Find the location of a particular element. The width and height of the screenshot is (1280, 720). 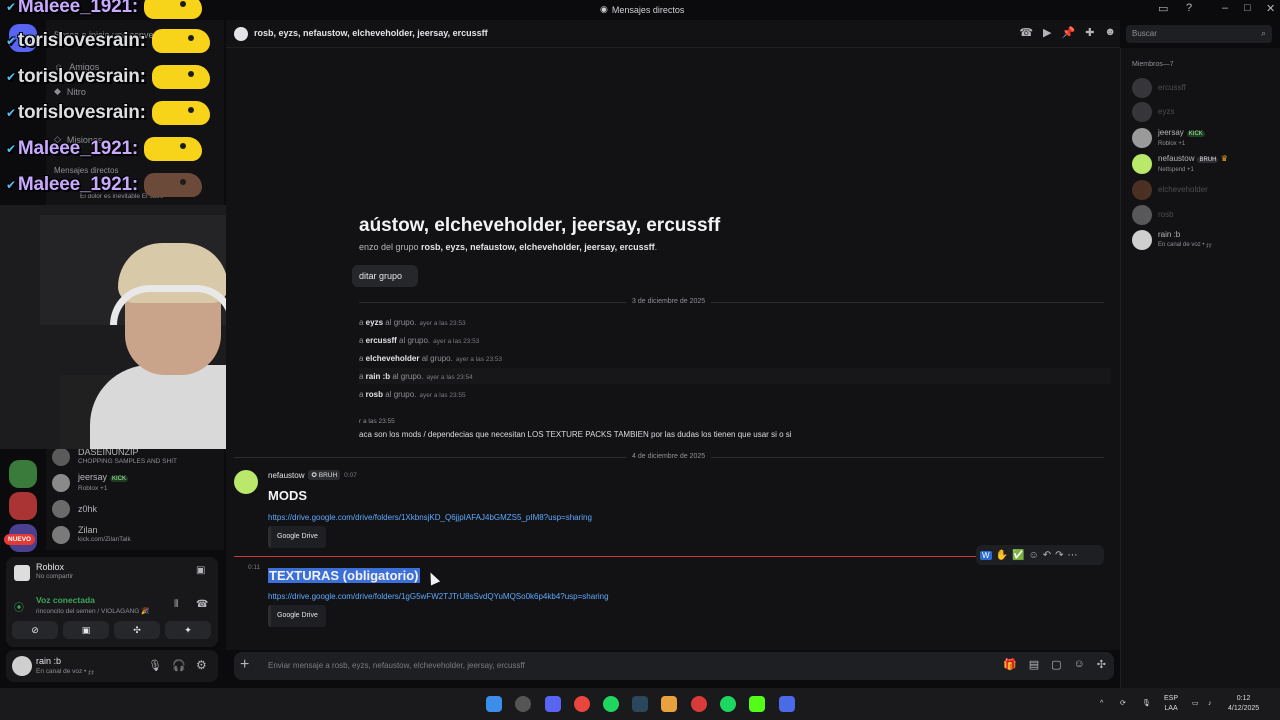

dm-item: z0hk is located at coordinates (137, 509).